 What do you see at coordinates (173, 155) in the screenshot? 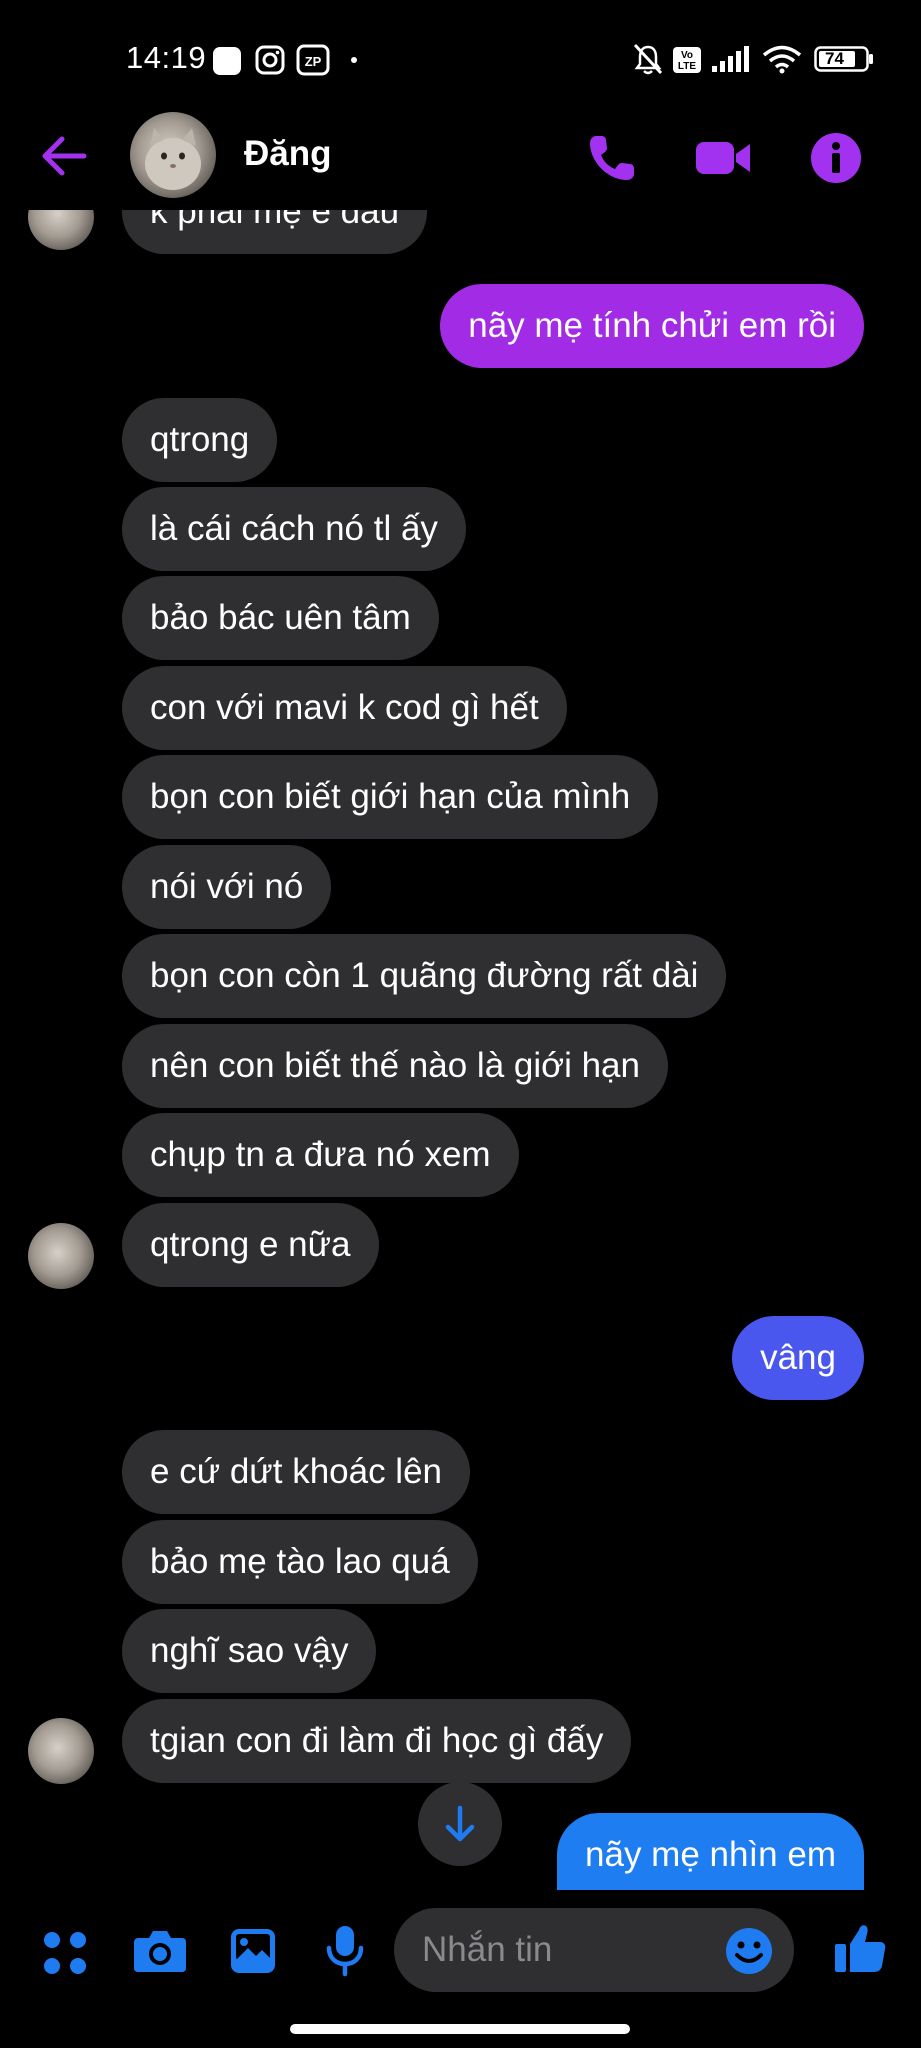
I see `contact-avatar` at bounding box center [173, 155].